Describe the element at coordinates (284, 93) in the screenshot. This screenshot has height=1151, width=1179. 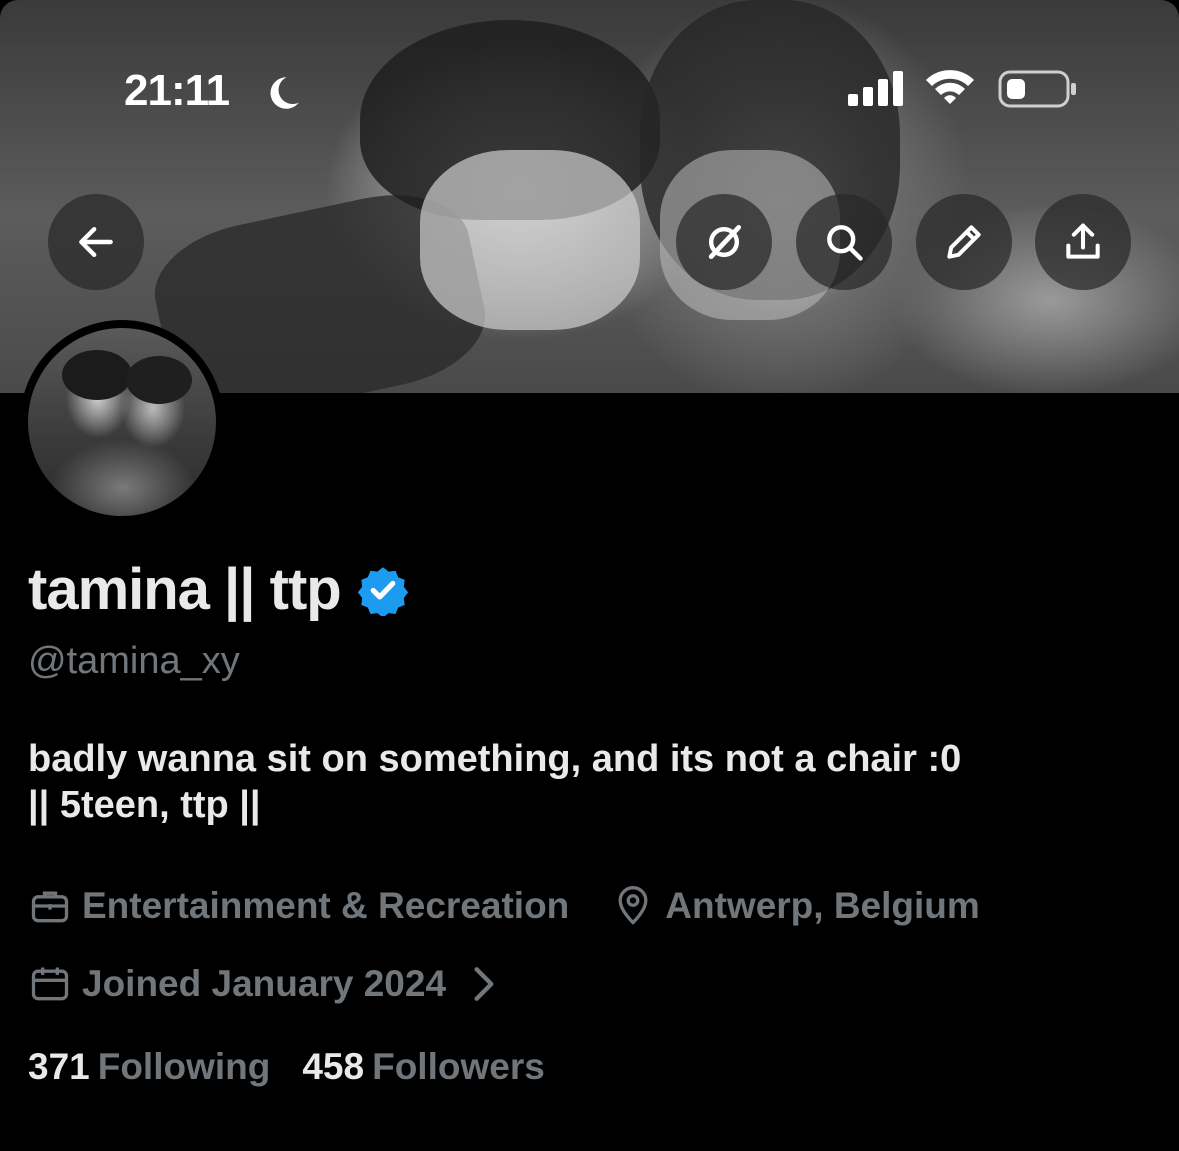
I see `moon-icon` at that location.